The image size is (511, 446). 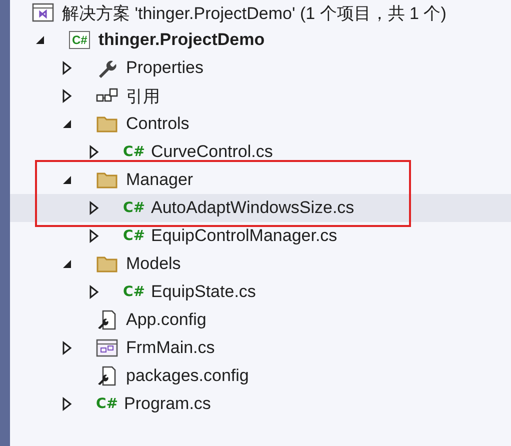 I want to click on tree-item: C# AutoAdaptWindowsSize.cs, so click(x=260, y=208).